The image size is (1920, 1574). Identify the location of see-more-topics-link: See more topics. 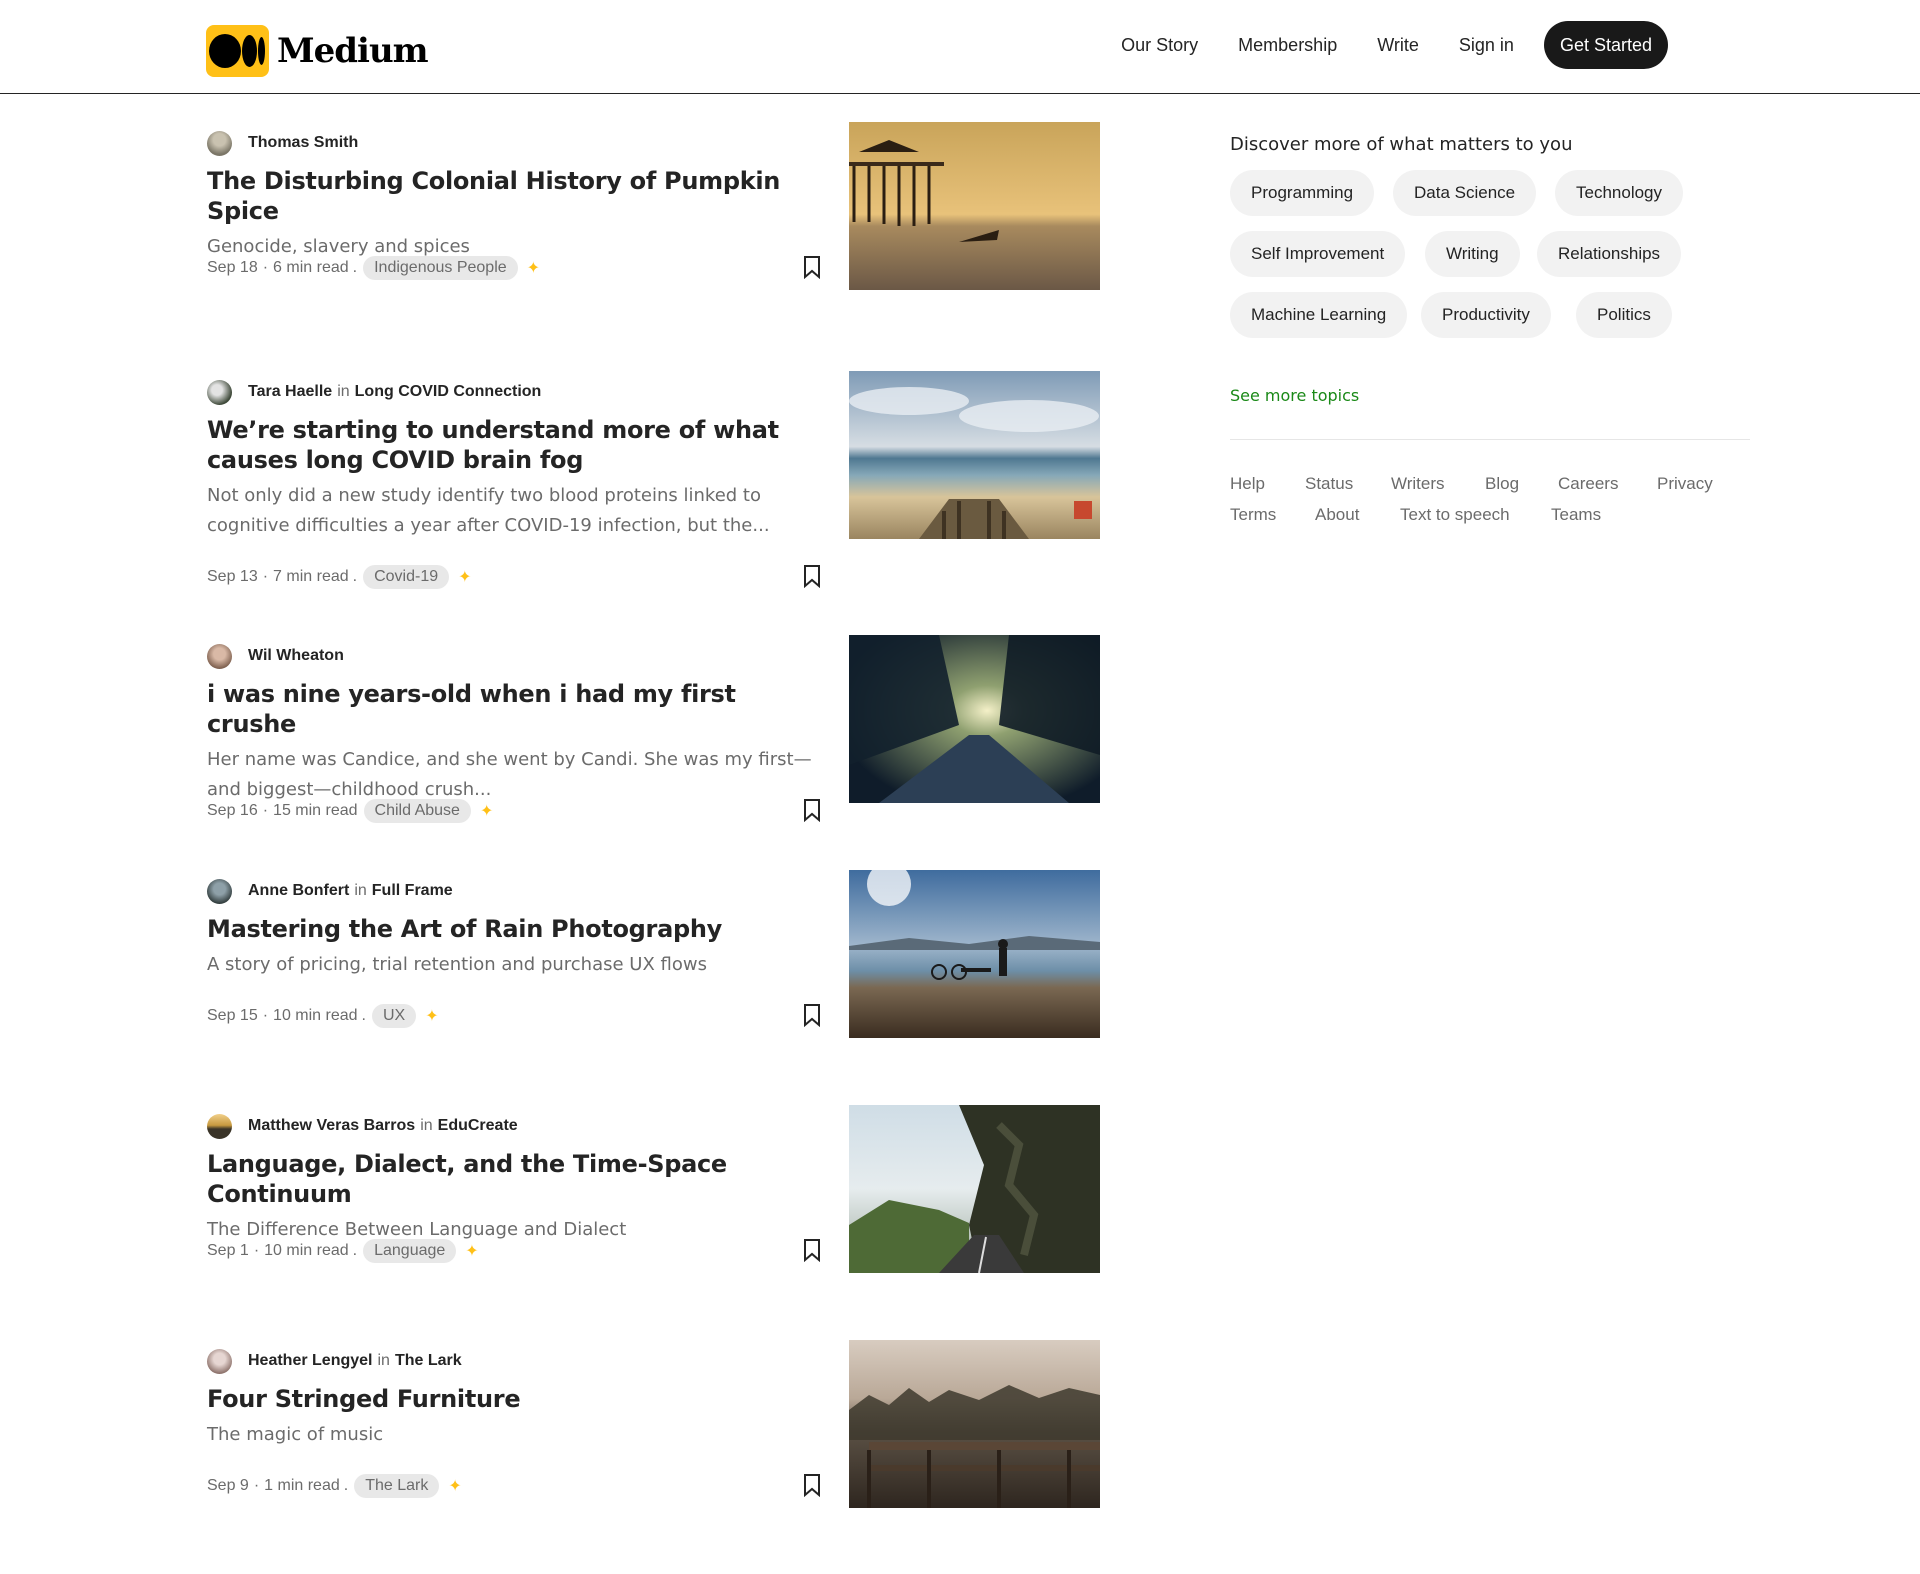
(1294, 395).